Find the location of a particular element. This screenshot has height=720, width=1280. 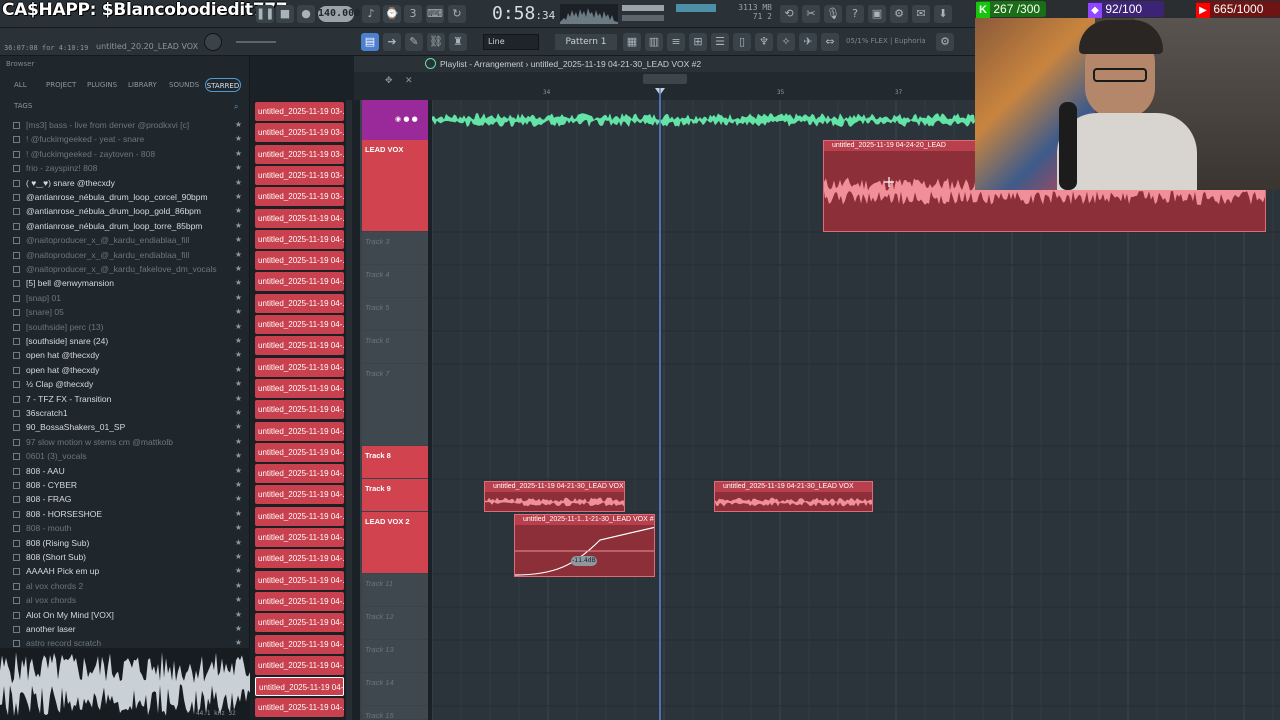

browser-item: 0601 (3)_vocals ★ is located at coordinates (124, 456).